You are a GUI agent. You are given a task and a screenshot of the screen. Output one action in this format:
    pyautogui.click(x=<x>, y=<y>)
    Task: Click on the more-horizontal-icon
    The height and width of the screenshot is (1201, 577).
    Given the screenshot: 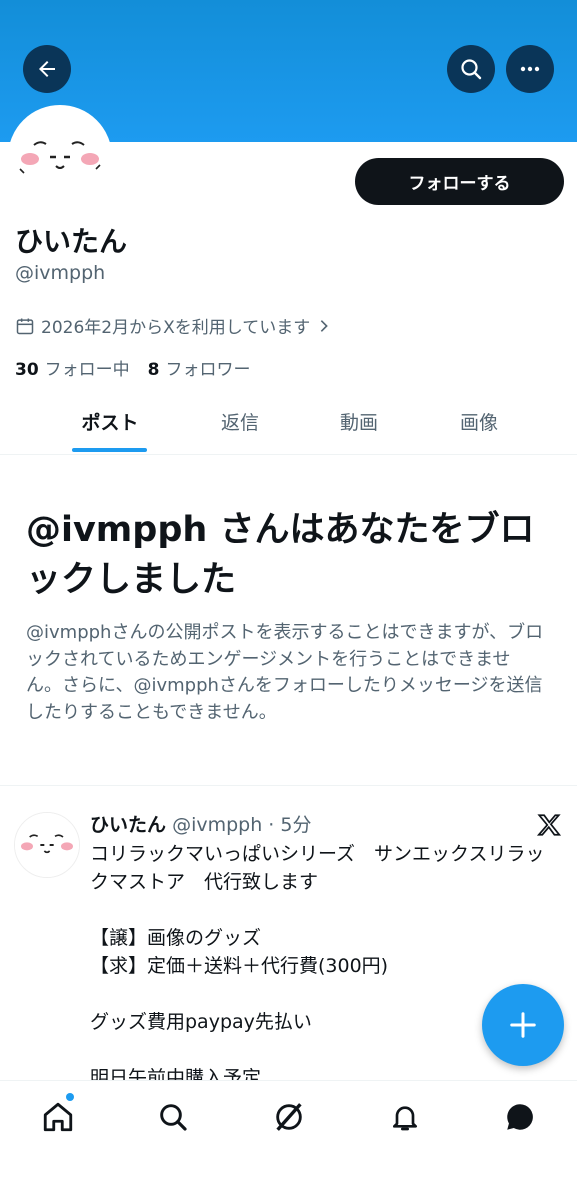 What is the action you would take?
    pyautogui.click(x=530, y=69)
    